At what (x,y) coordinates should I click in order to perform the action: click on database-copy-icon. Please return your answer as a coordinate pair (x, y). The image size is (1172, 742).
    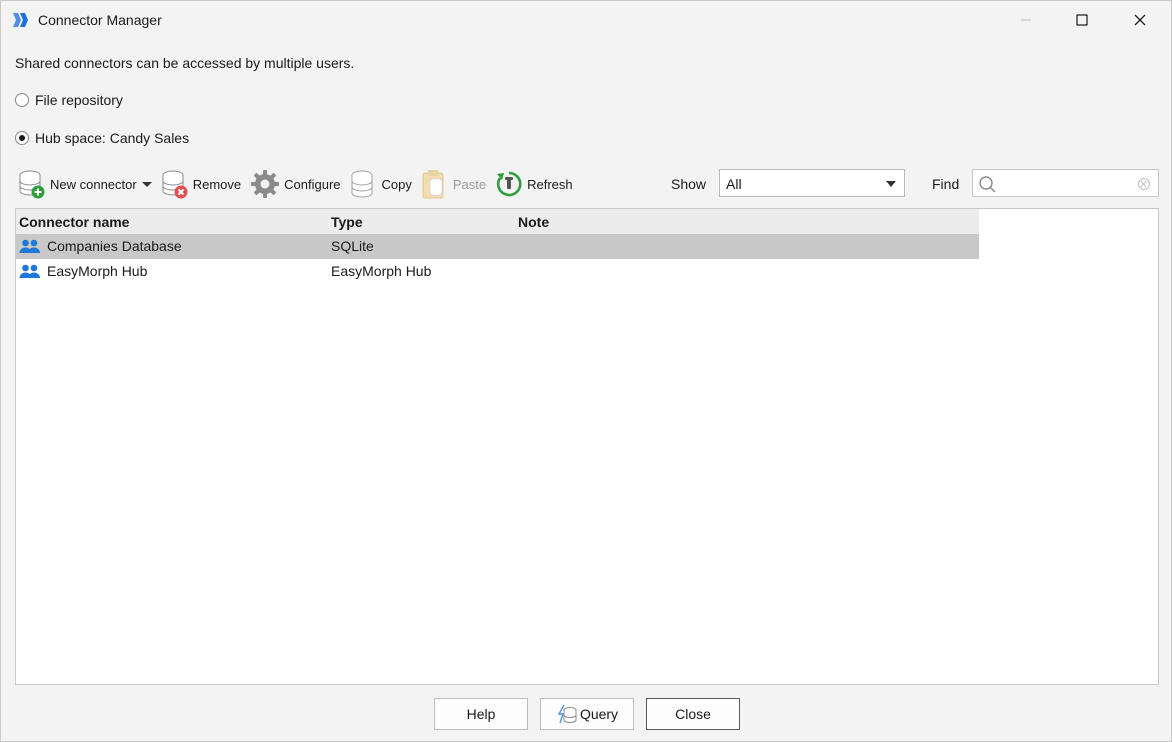
    Looking at the image, I should click on (362, 184).